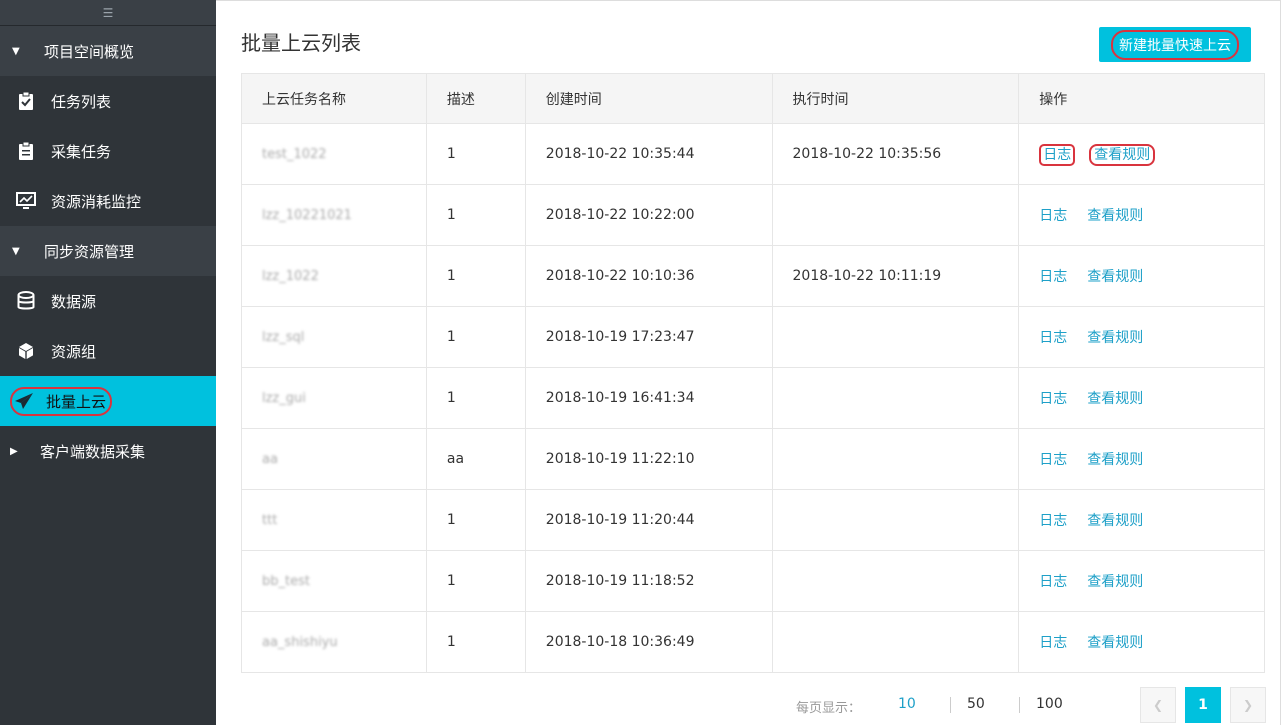  I want to click on active-highlight: 批量上云, so click(61, 401).